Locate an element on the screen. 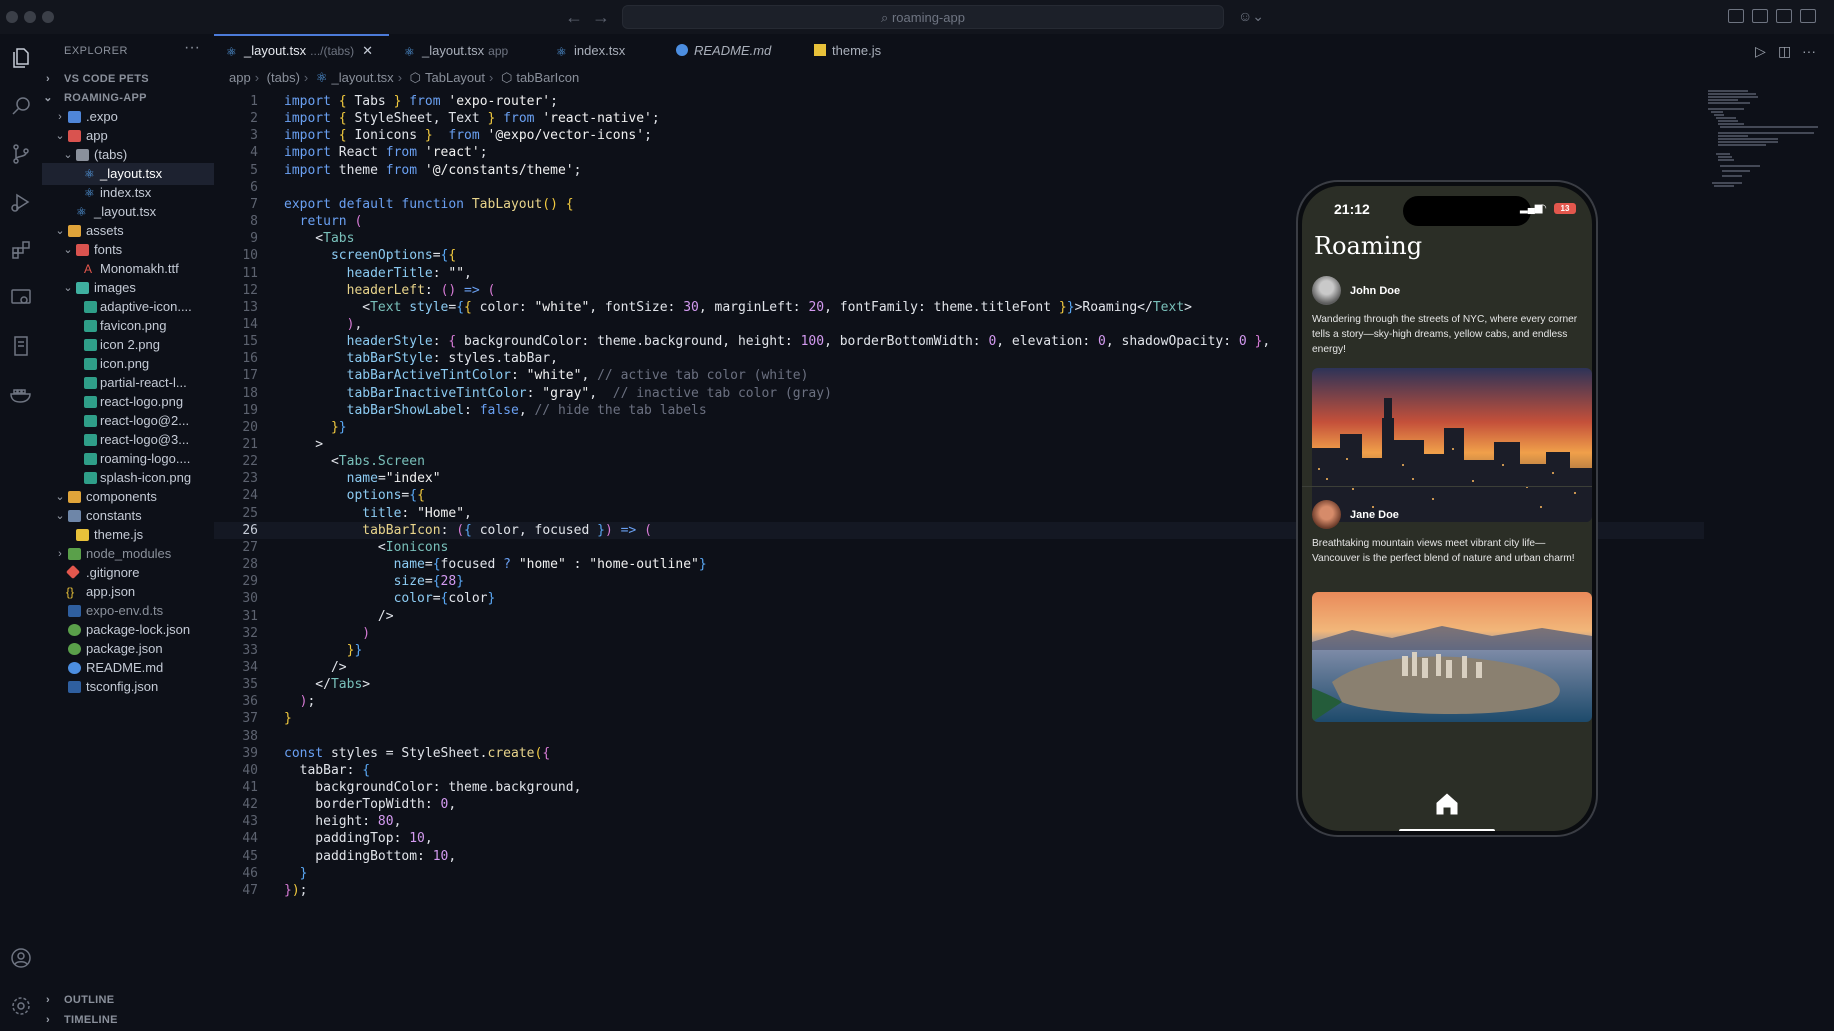 This screenshot has height=1031, width=1834. battery-icon: 13 is located at coordinates (1565, 208).